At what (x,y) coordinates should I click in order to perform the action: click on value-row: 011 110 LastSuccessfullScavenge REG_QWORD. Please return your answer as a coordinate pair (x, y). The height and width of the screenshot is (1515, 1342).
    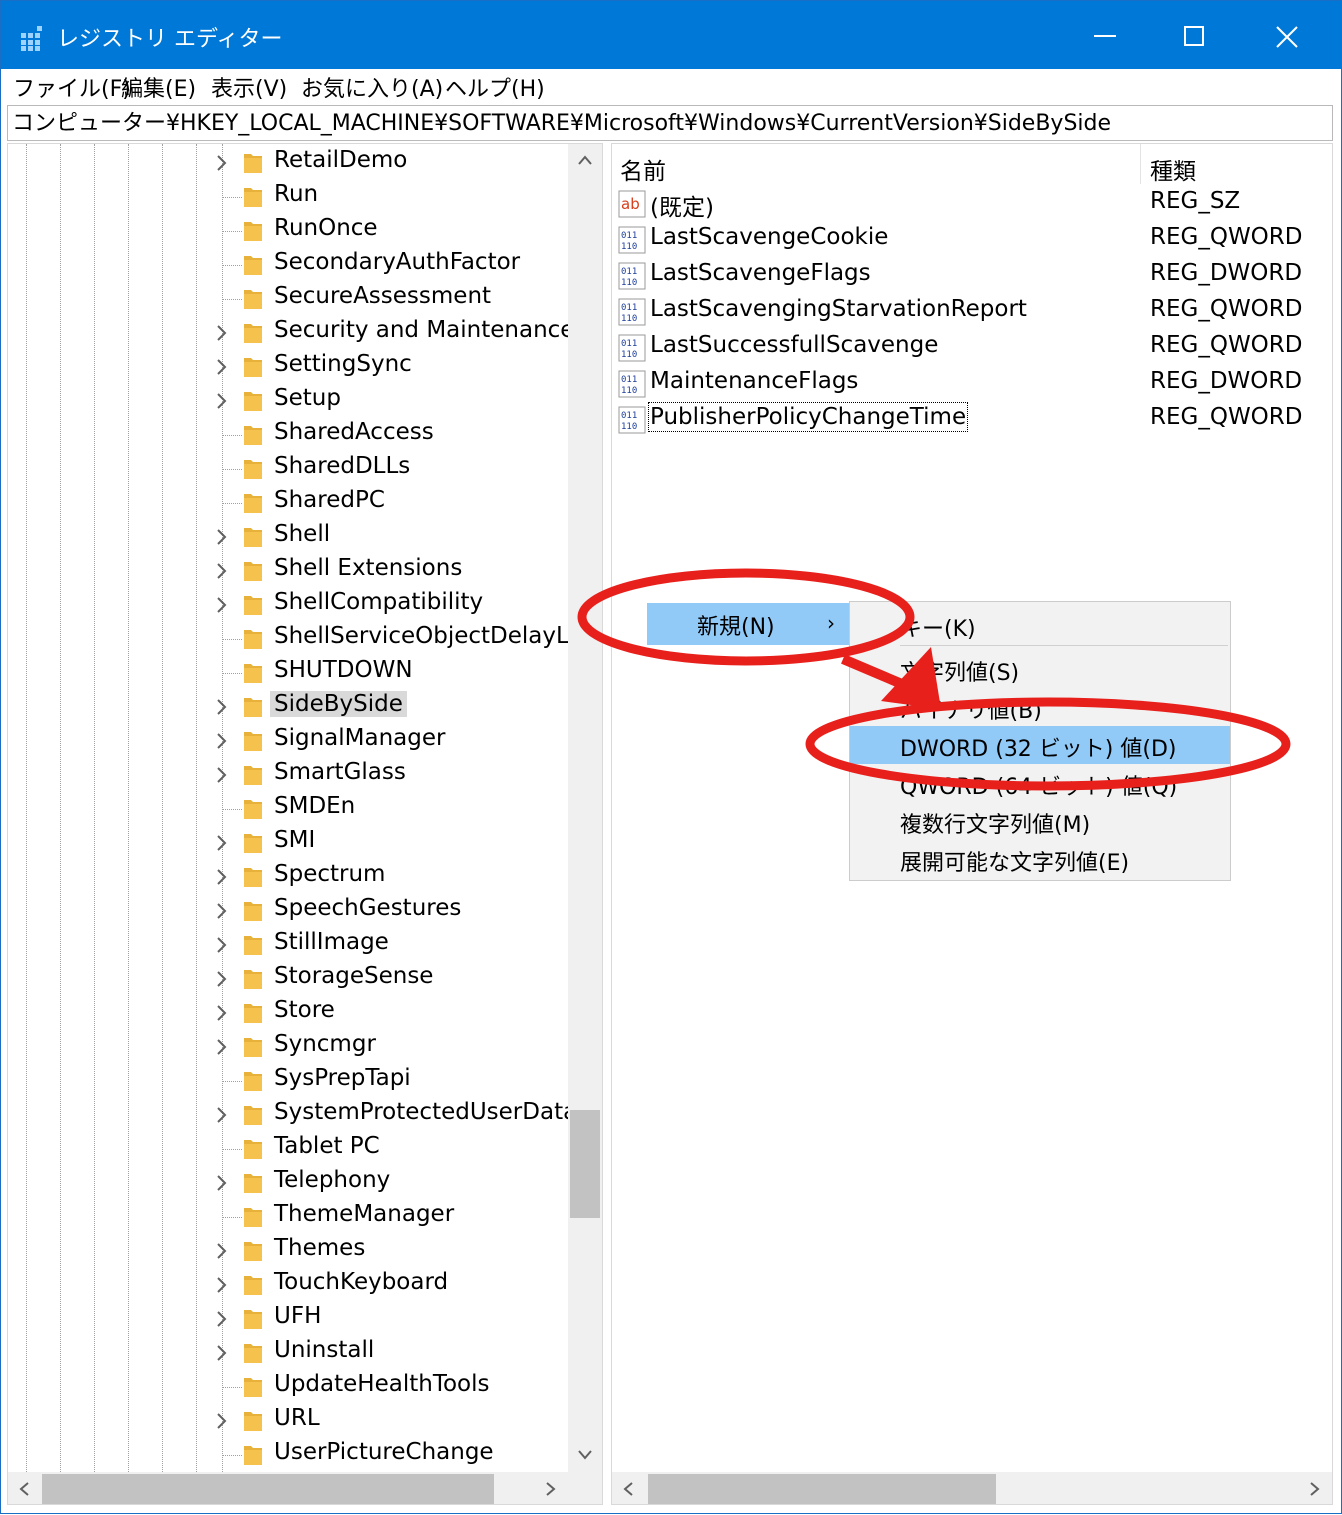
    Looking at the image, I should click on (972, 348).